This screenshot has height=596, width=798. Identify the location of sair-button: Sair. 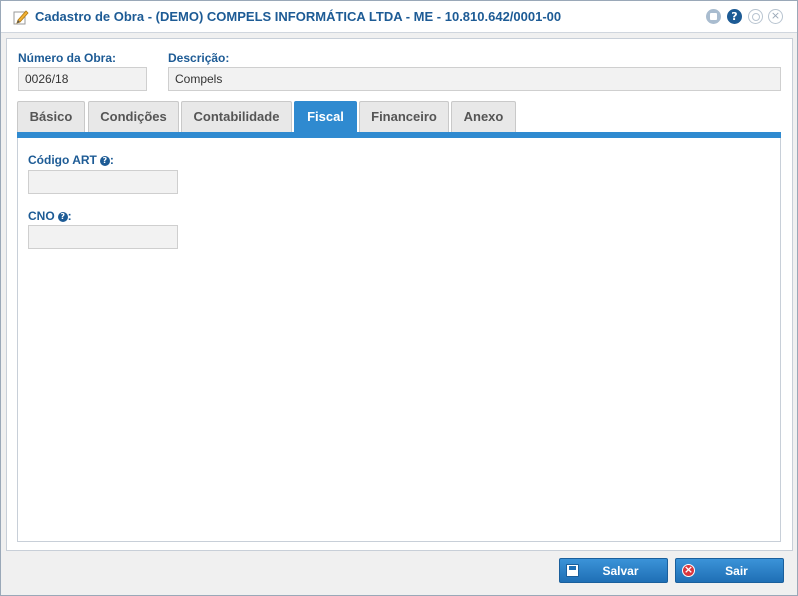
(729, 570).